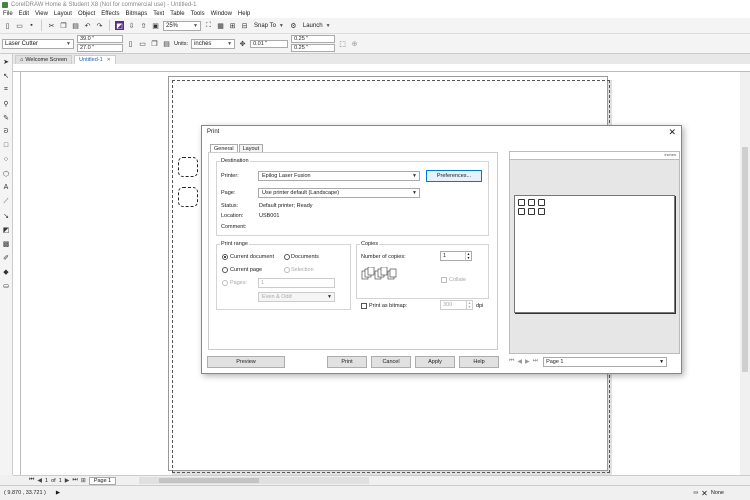 The height and width of the screenshot is (500, 750). I want to click on vertical-ruler, so click(17, 273).